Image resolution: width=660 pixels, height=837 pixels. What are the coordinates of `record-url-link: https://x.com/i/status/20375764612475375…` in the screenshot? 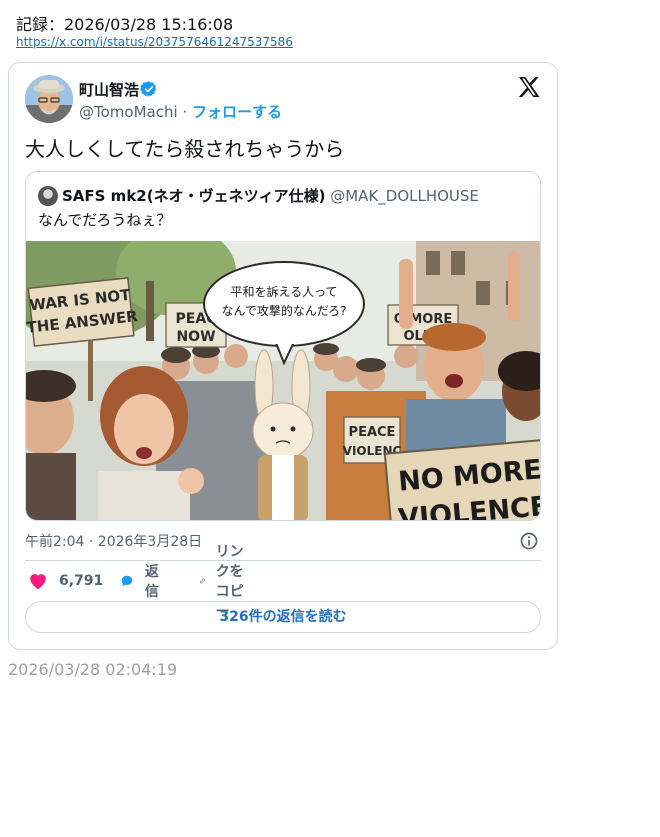 It's located at (154, 42).